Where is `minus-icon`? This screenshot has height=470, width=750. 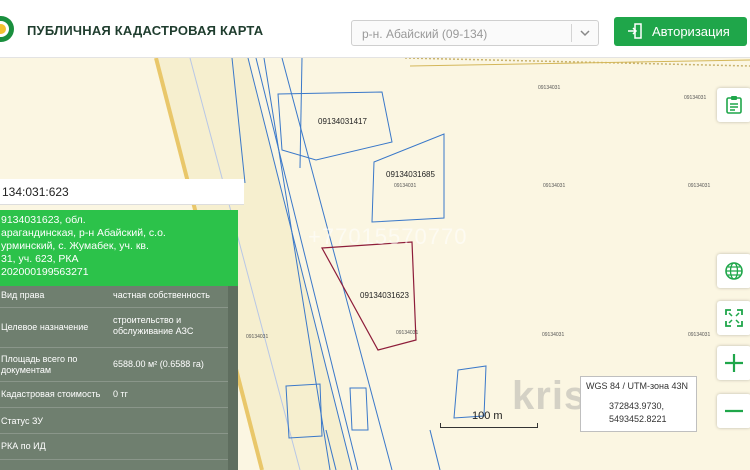
minus-icon is located at coordinates (734, 411).